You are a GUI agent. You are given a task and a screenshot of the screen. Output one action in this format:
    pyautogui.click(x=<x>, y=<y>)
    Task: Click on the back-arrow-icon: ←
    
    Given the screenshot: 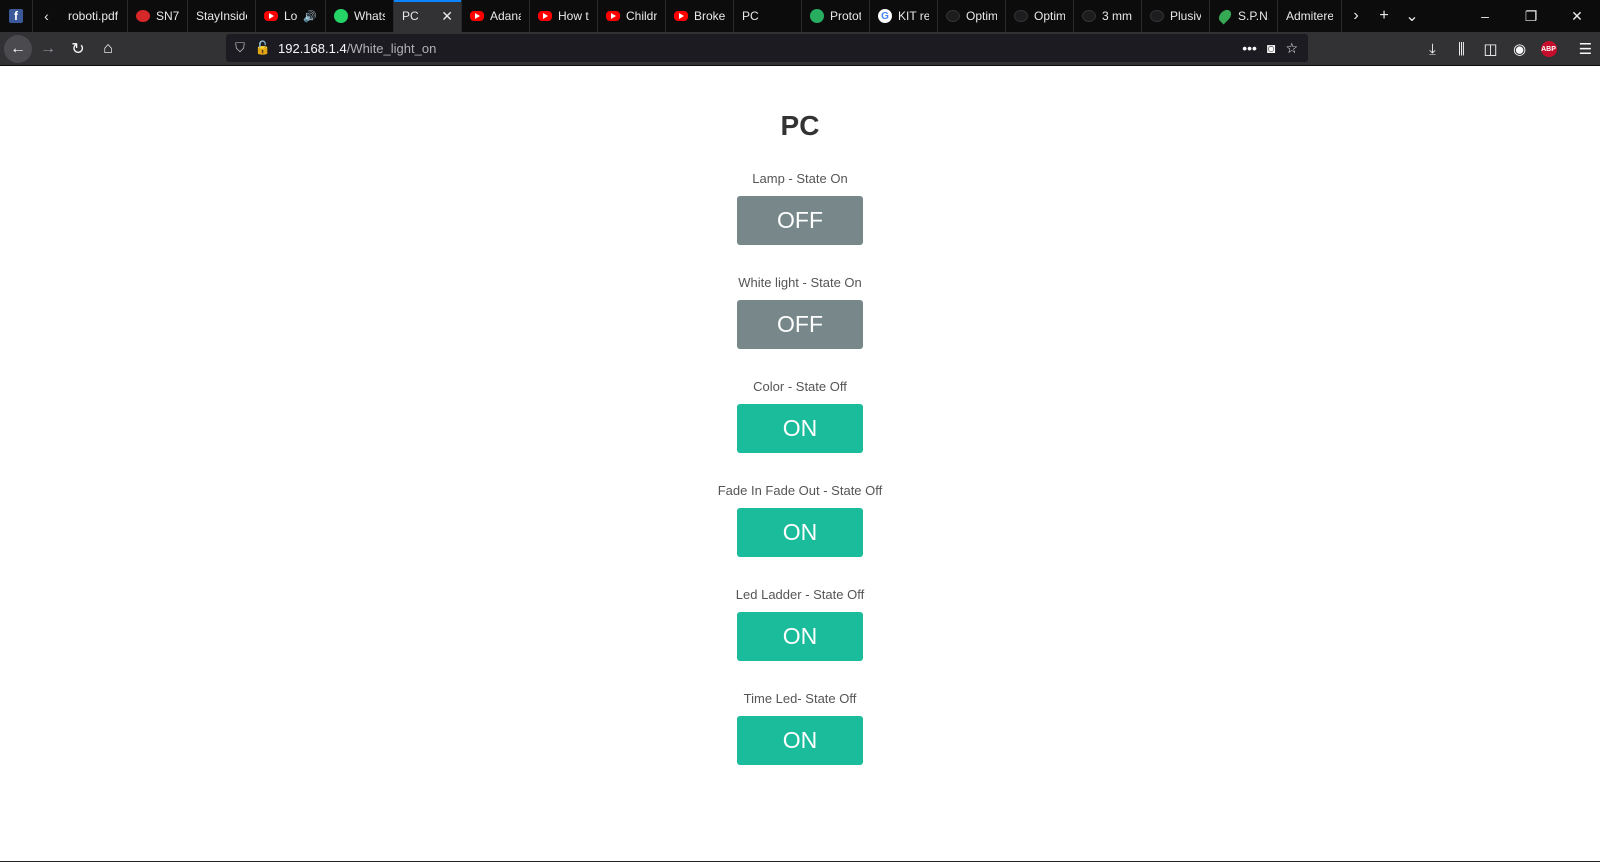 What is the action you would take?
    pyautogui.click(x=18, y=48)
    